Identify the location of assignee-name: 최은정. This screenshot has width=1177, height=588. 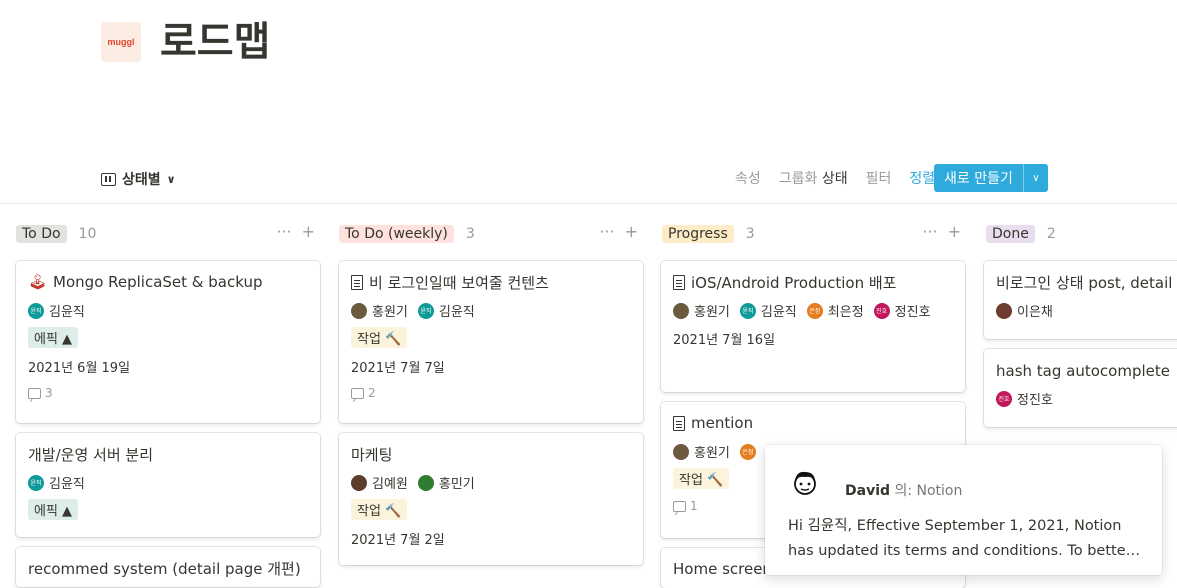
(845, 312).